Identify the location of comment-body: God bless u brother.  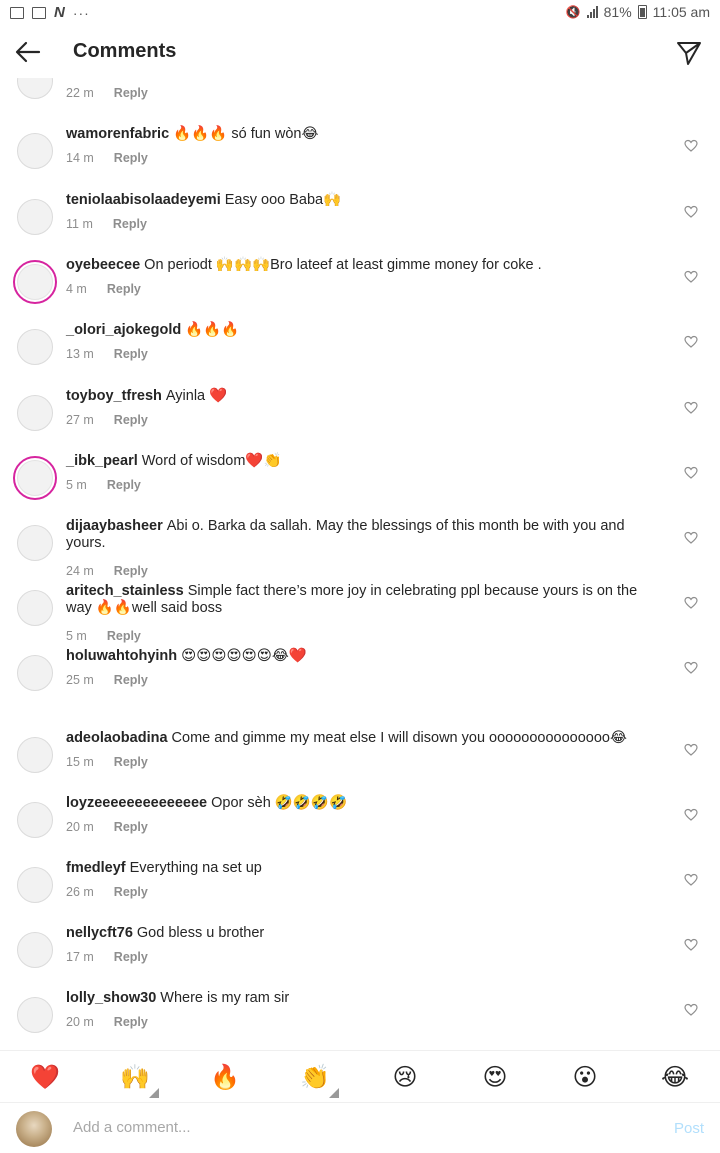
(200, 933).